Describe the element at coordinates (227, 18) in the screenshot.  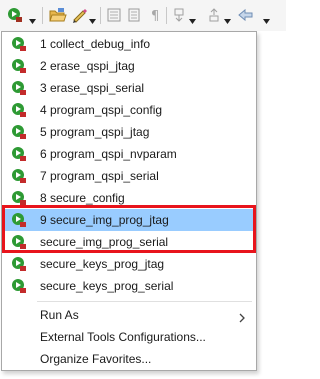
I see `previous-annotation-dropdown-icon` at that location.